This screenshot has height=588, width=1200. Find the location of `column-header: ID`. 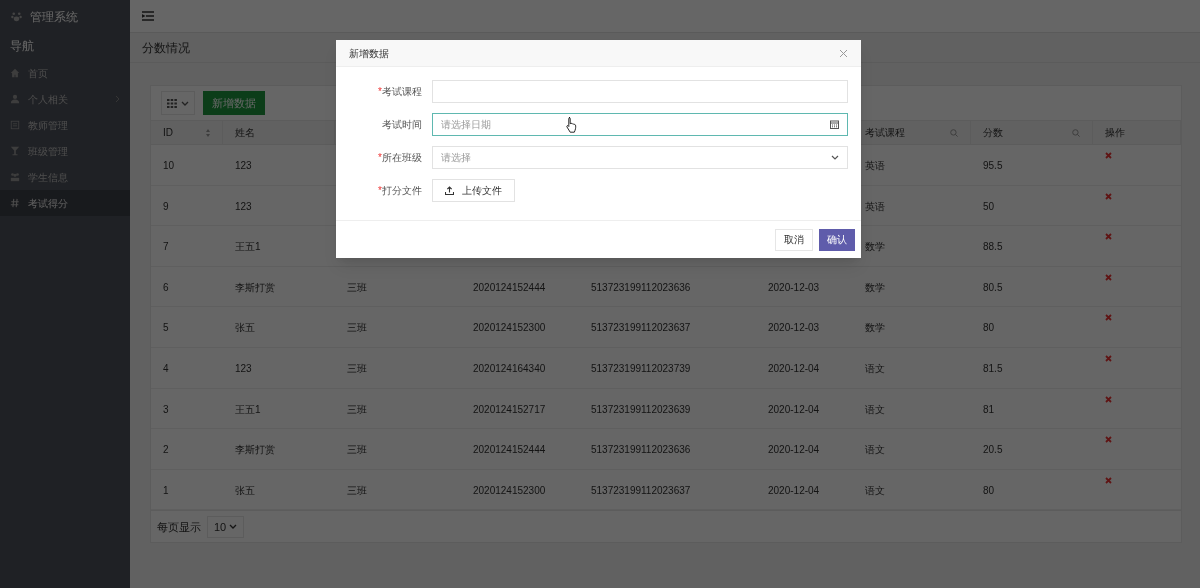

column-header: ID is located at coordinates (168, 133).